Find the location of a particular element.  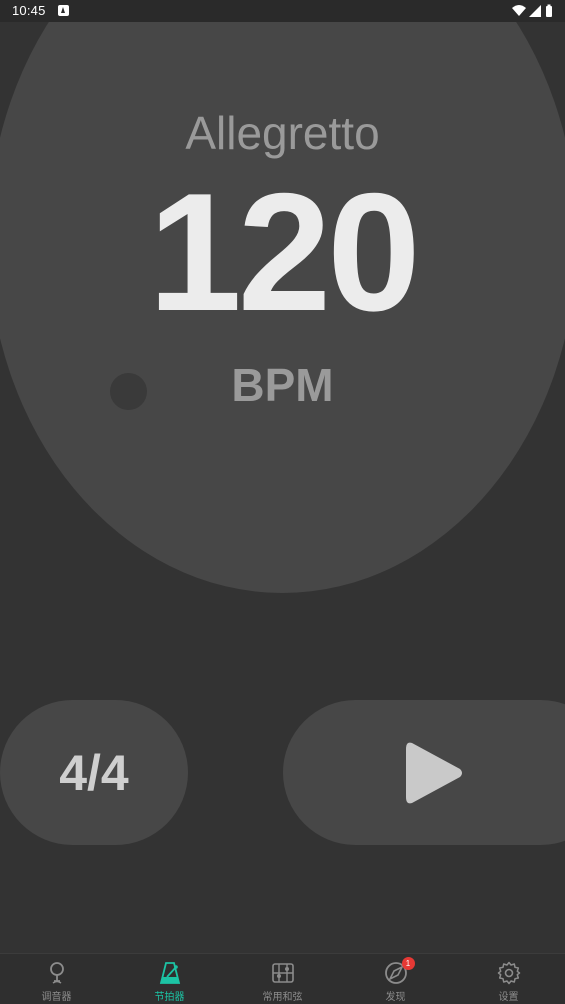

notification-badge: 1 is located at coordinates (408, 963).